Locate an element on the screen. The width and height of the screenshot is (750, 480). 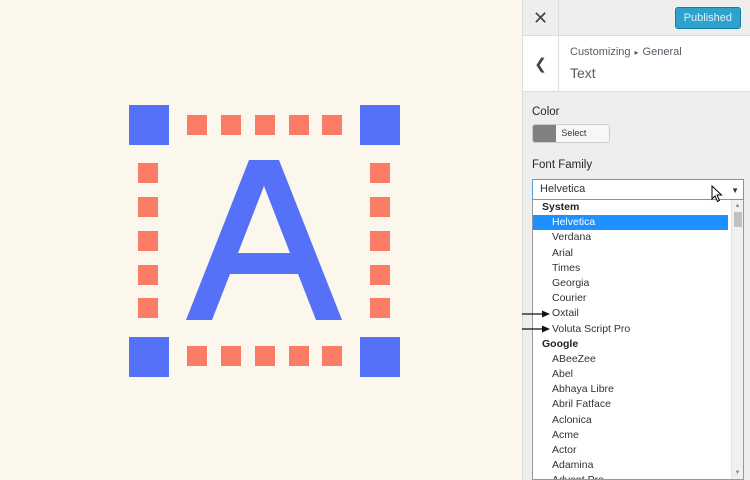
letter-a-glyph is located at coordinates (264, 240).